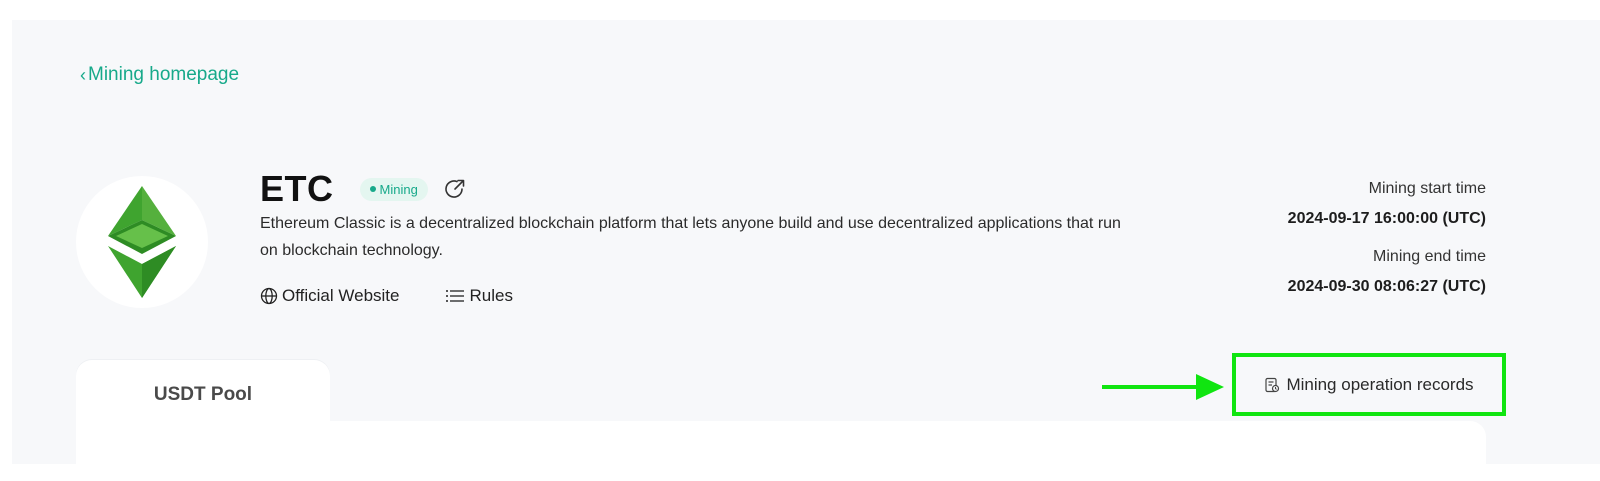 The image size is (1600, 481). Describe the element at coordinates (203, 394) in the screenshot. I see `tab-label: USDT Pool` at that location.